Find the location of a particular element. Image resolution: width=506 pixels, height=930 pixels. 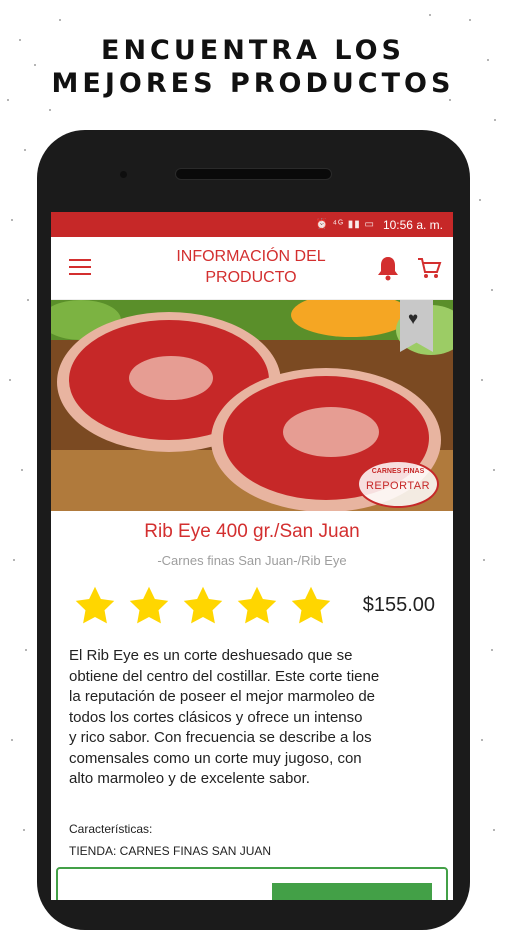

features-heading: Características: is located at coordinates (111, 828).